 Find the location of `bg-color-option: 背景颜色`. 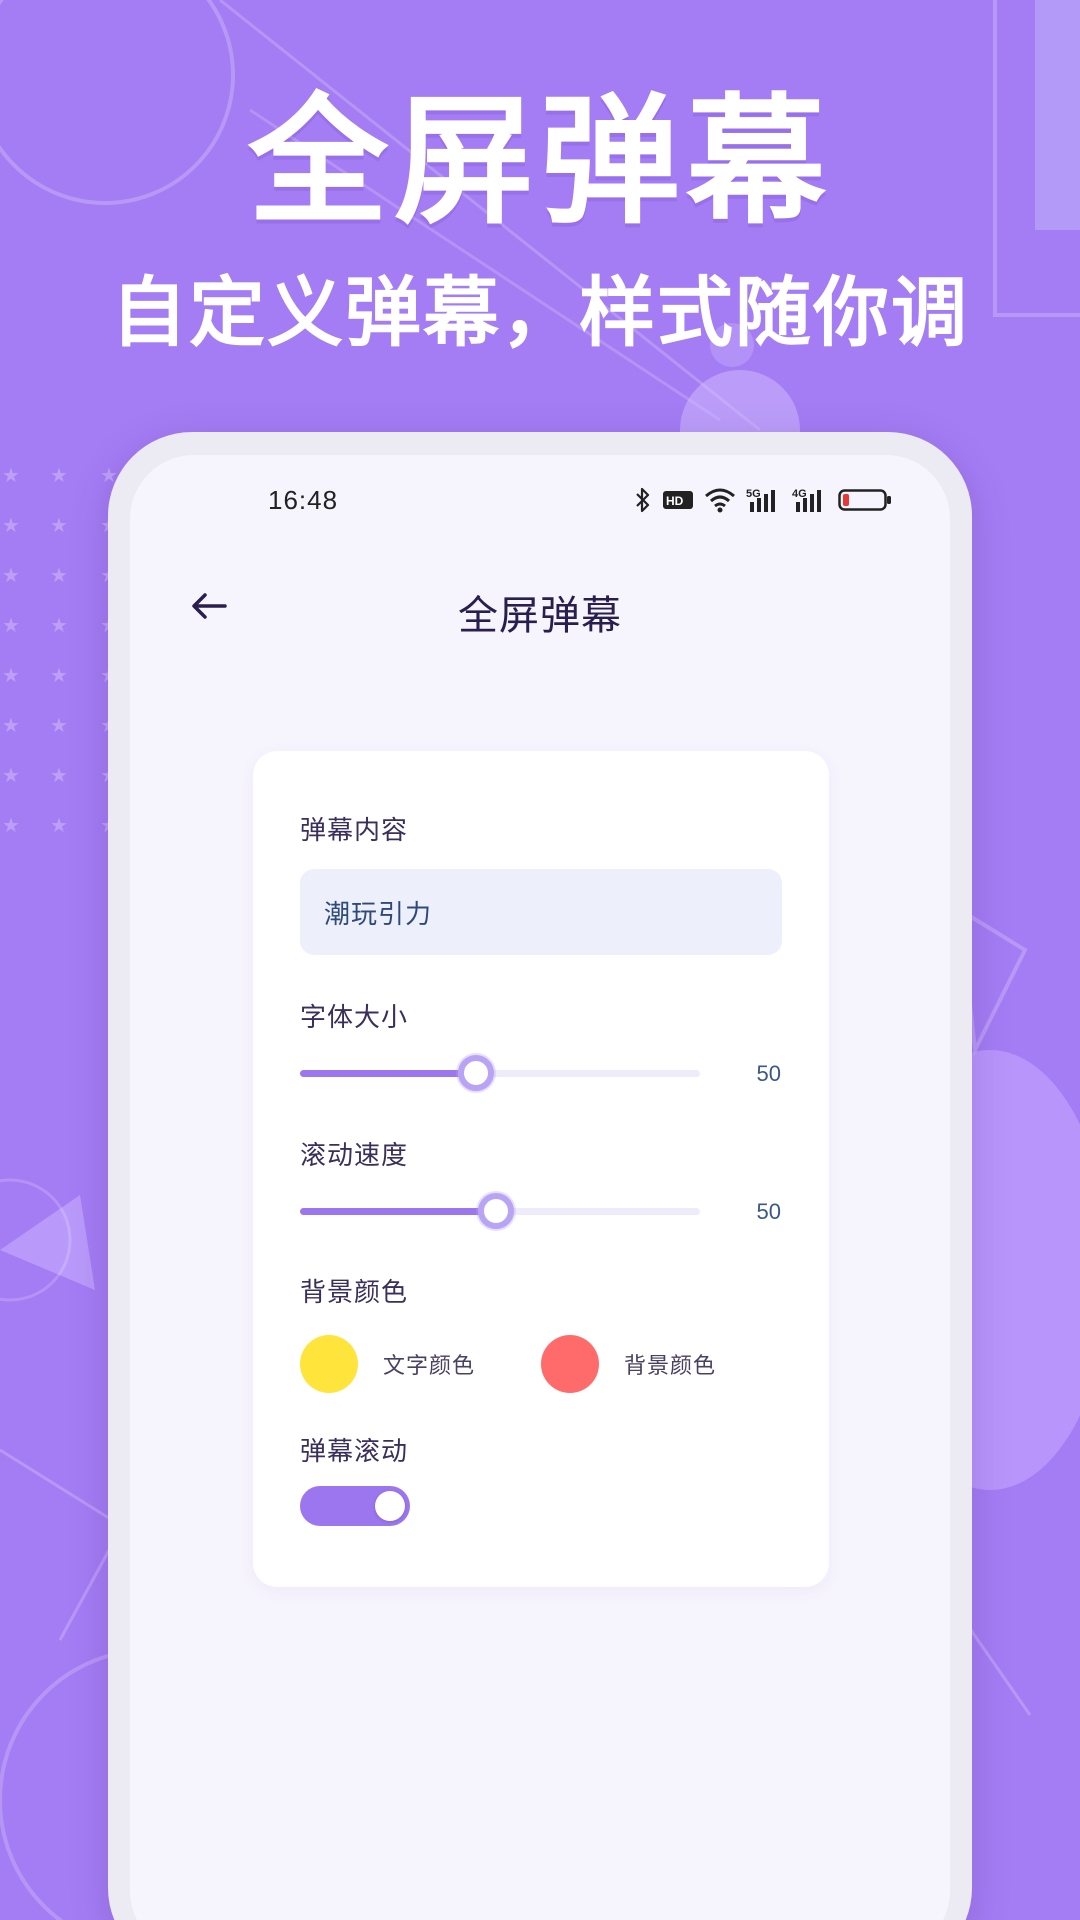

bg-color-option: 背景颜色 is located at coordinates (628, 1364).